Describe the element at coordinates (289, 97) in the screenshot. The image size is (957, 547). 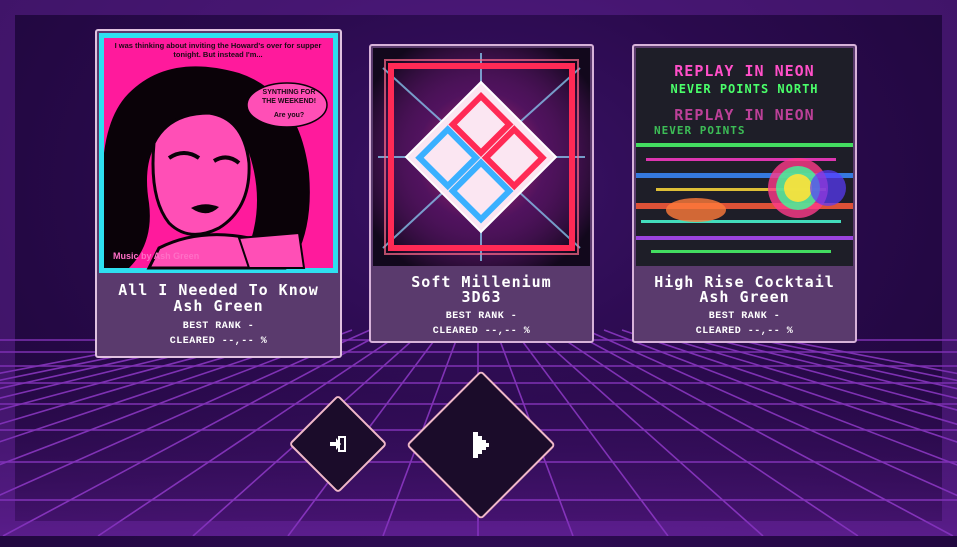
I see `cover-art-speech-bubble: SYNTHING FOR THE WEEKEND!` at that location.